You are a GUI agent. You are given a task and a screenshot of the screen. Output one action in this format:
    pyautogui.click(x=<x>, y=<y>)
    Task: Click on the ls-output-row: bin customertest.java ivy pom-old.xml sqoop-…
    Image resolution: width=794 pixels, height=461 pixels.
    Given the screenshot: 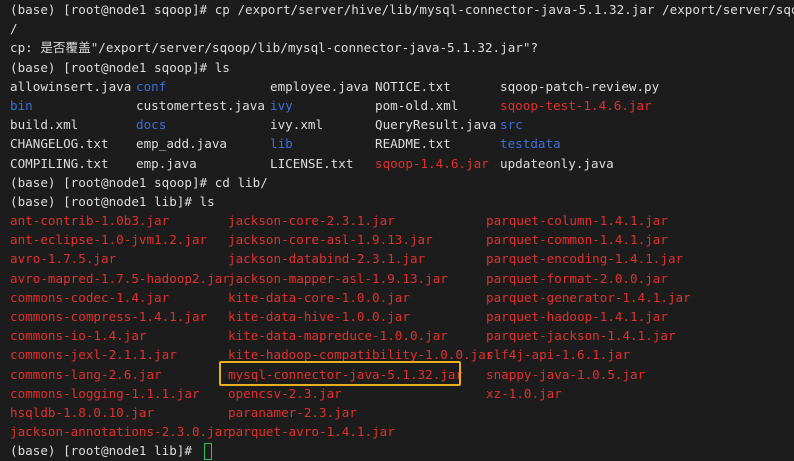 What is the action you would take?
    pyautogui.click(x=402, y=105)
    